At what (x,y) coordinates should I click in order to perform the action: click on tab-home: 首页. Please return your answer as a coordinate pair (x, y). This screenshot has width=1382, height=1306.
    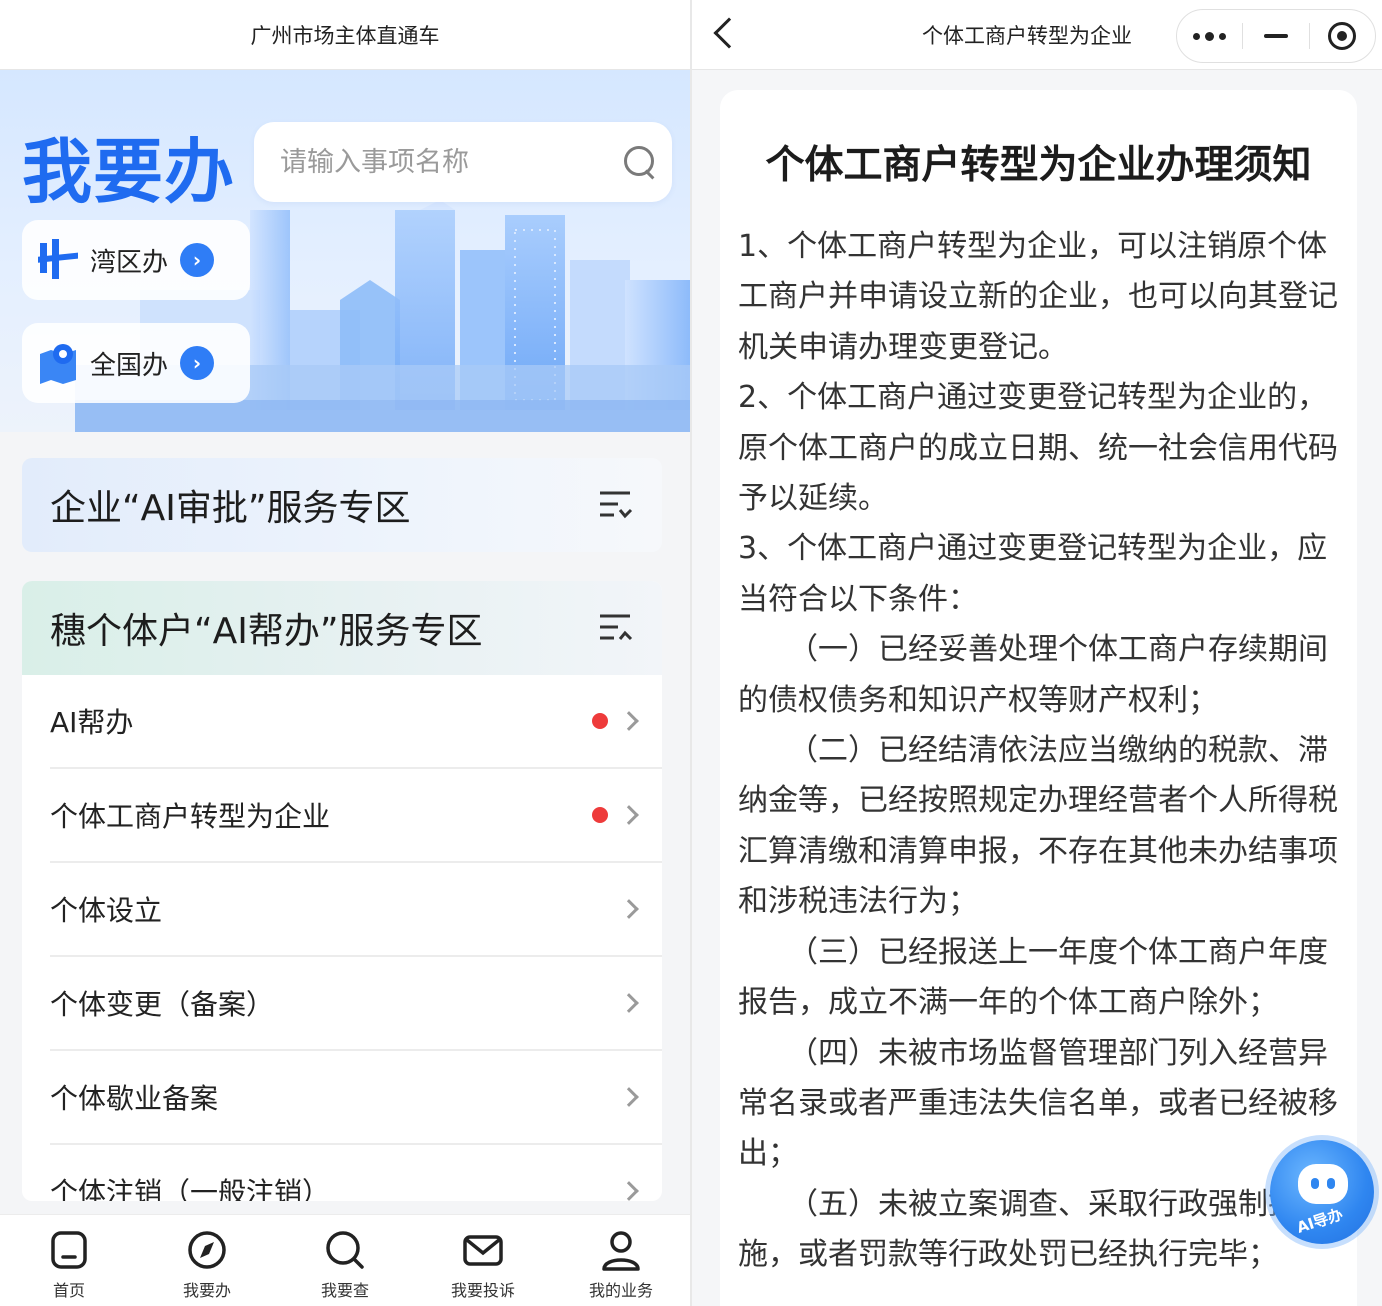
    Looking at the image, I should click on (69, 1260).